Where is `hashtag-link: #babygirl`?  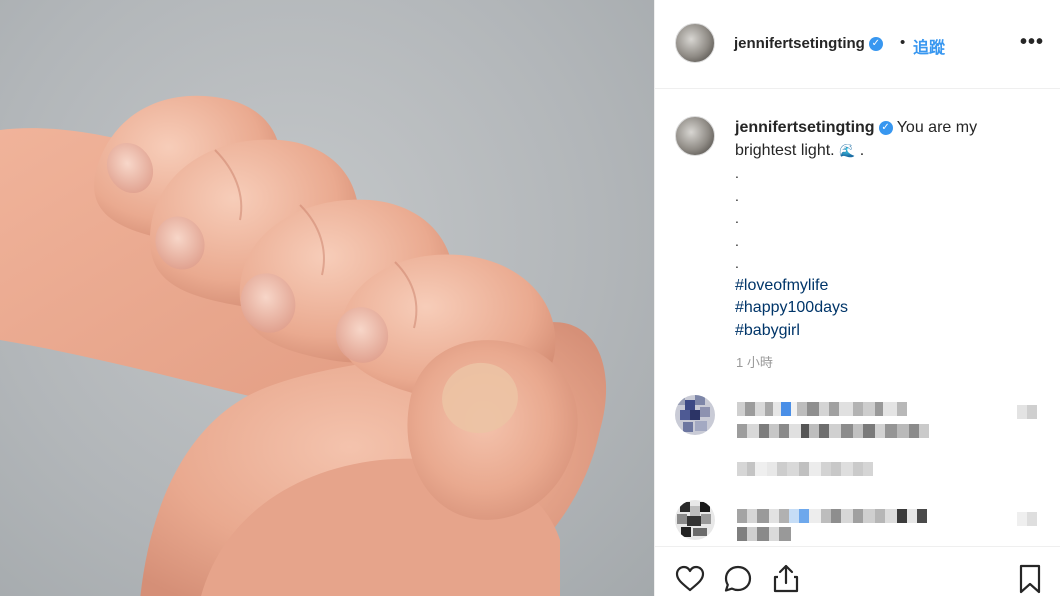 hashtag-link: #babygirl is located at coordinates (885, 331).